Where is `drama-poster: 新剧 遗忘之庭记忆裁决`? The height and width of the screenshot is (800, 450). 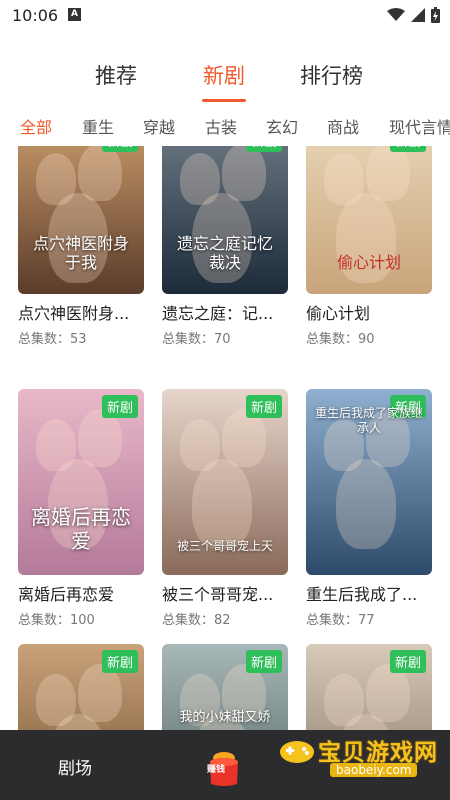 drama-poster: 新剧 遗忘之庭记忆裁决 is located at coordinates (225, 220).